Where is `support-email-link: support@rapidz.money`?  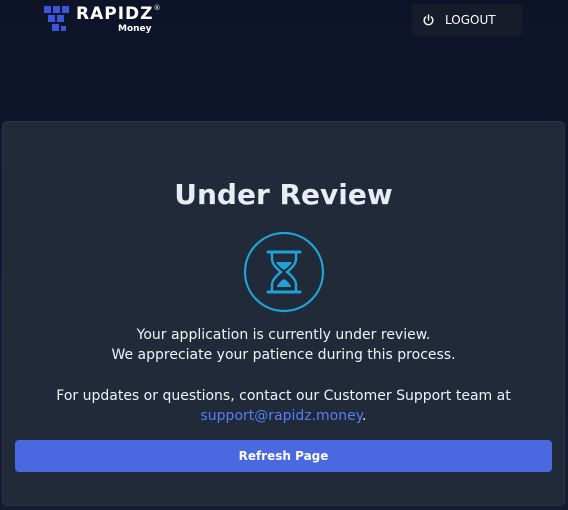
support-email-link: support@rapidz.money is located at coordinates (282, 416).